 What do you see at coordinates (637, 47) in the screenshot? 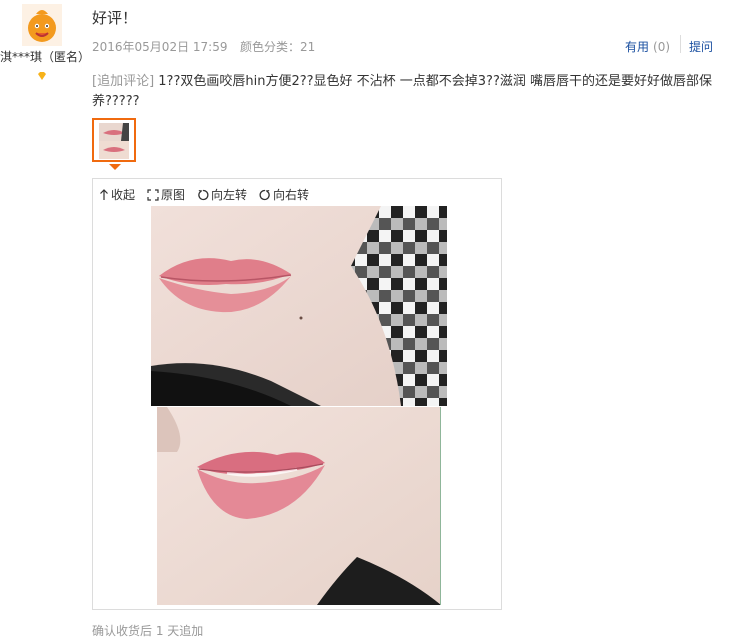
I see `helpful-label: 有用` at bounding box center [637, 47].